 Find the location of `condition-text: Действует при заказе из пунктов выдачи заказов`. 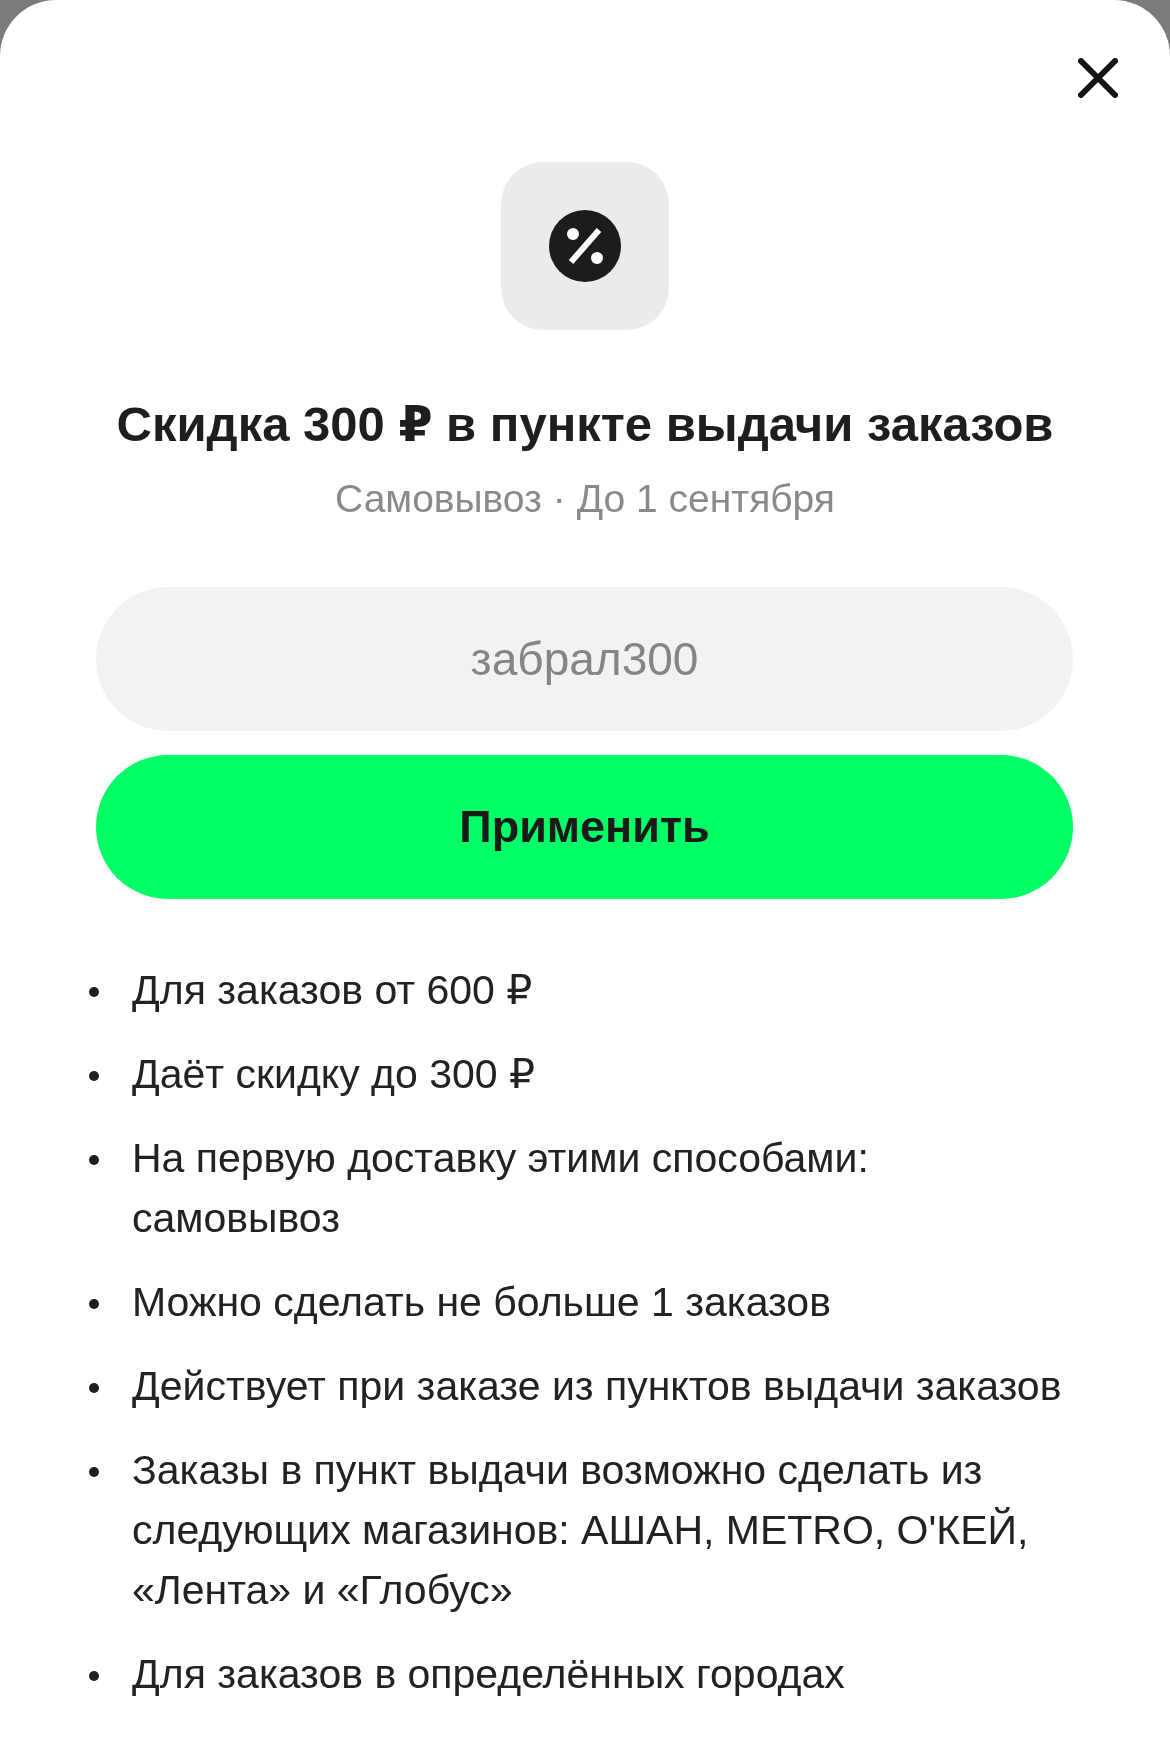

condition-text: Действует при заказе из пунктов выдачи заказов is located at coordinates (597, 1386).